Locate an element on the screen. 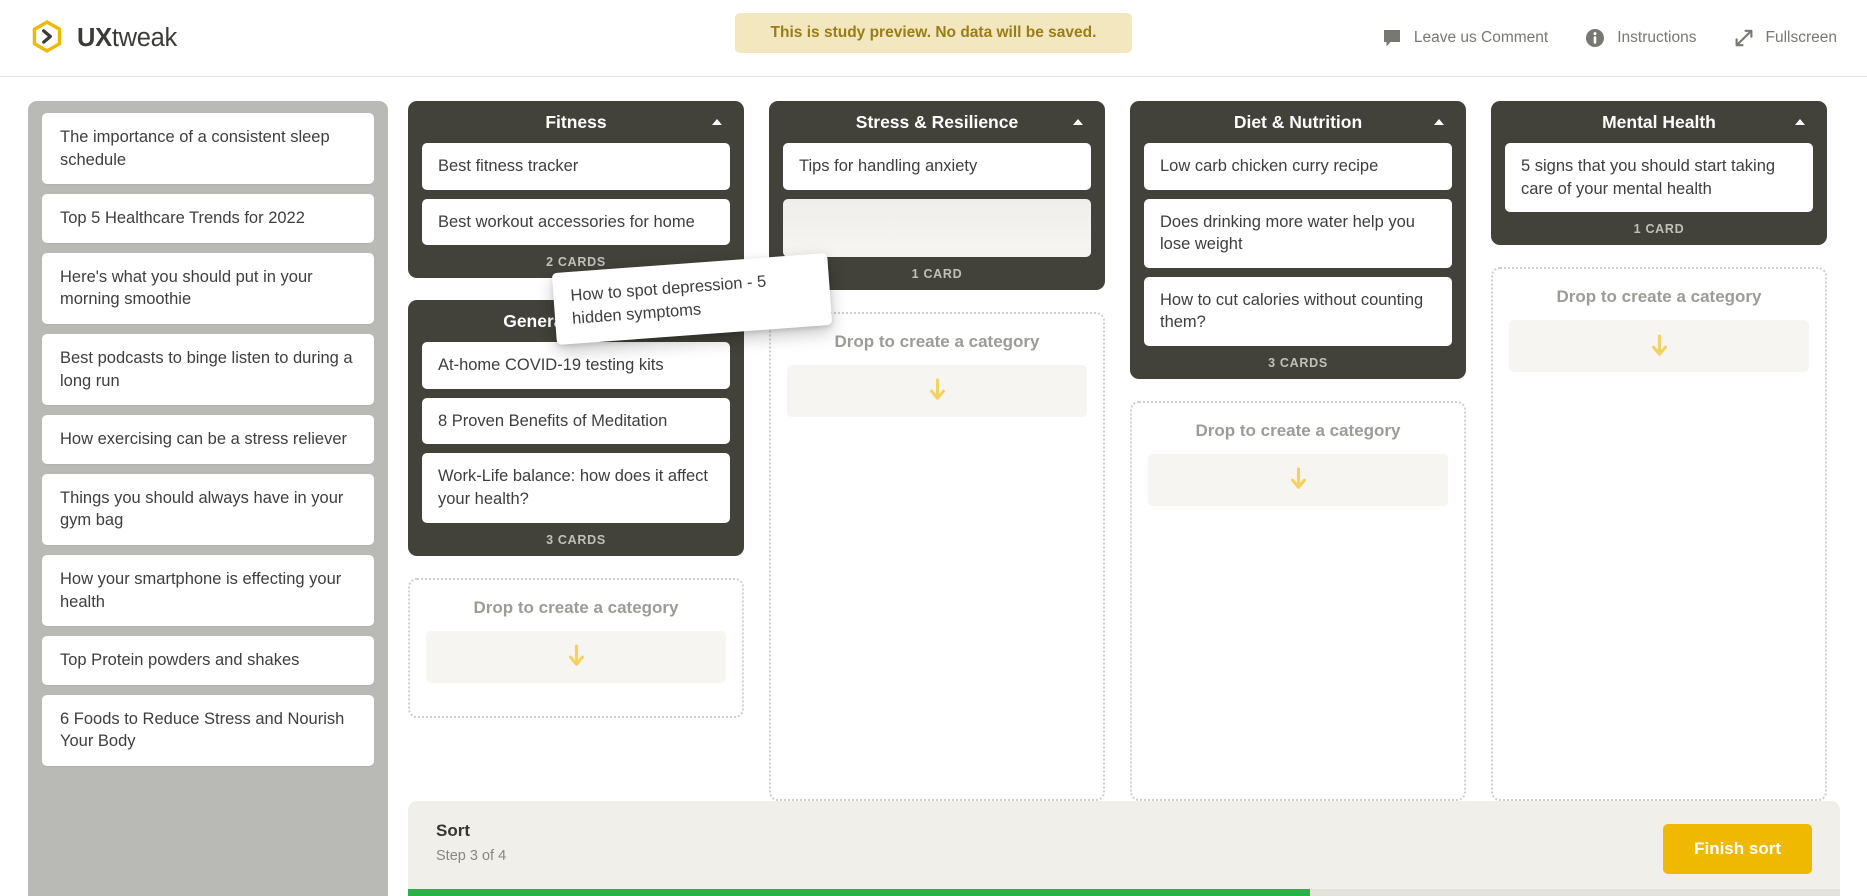  category-title: Fitness is located at coordinates (576, 121).